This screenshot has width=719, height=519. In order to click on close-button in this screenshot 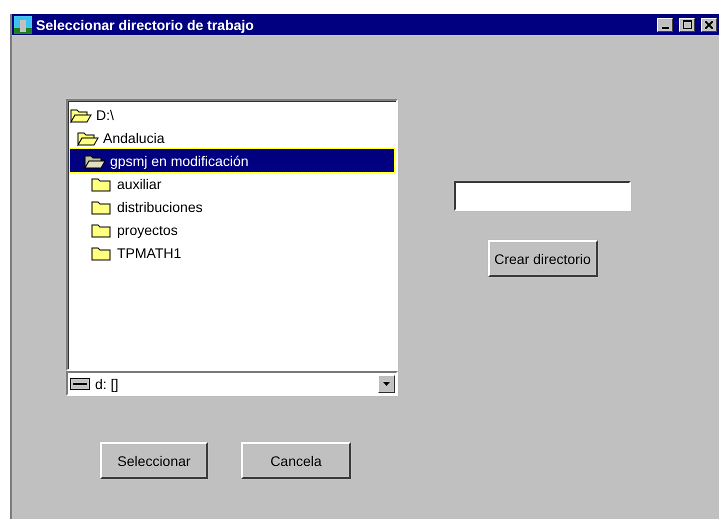, I will do `click(709, 25)`.